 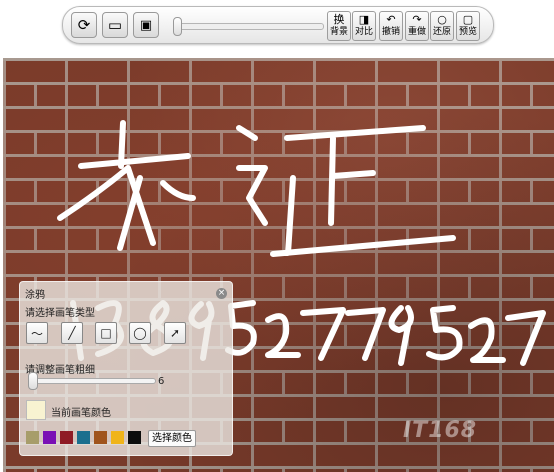 What do you see at coordinates (339, 19) in the screenshot?
I see `background-icon: 换` at bounding box center [339, 19].